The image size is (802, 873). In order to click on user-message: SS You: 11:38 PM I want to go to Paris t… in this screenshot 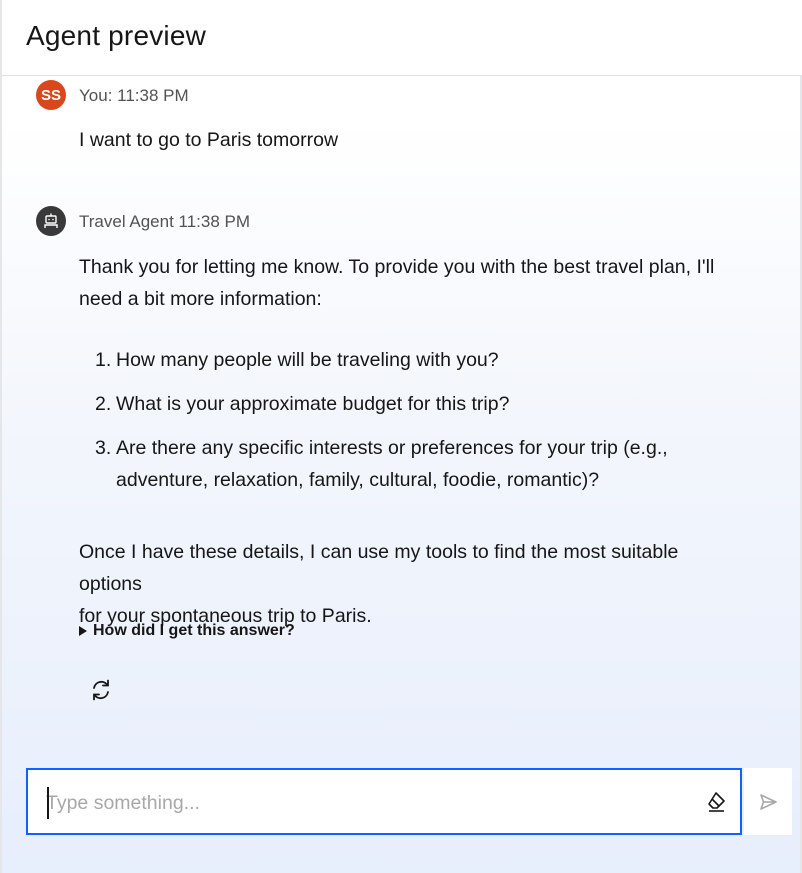, I will do `click(396, 120)`.